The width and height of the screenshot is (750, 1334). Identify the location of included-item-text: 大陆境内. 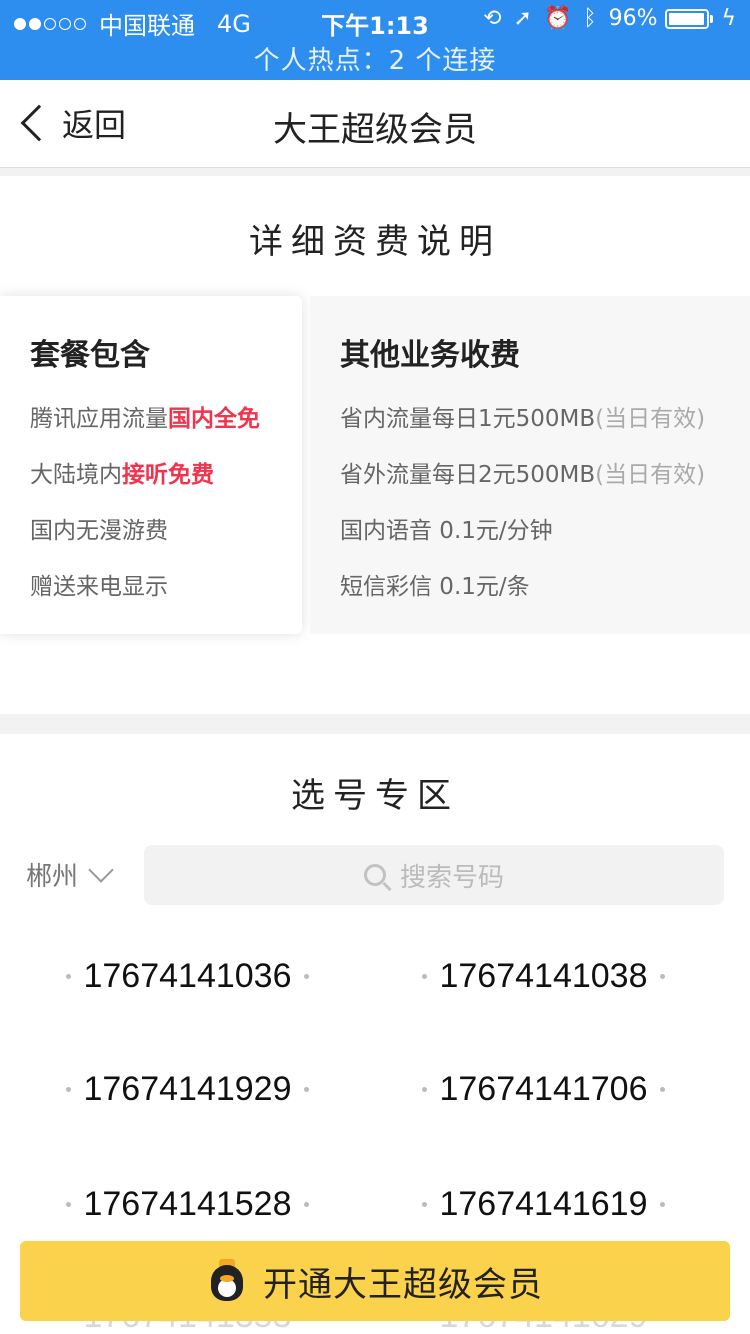
(76, 475).